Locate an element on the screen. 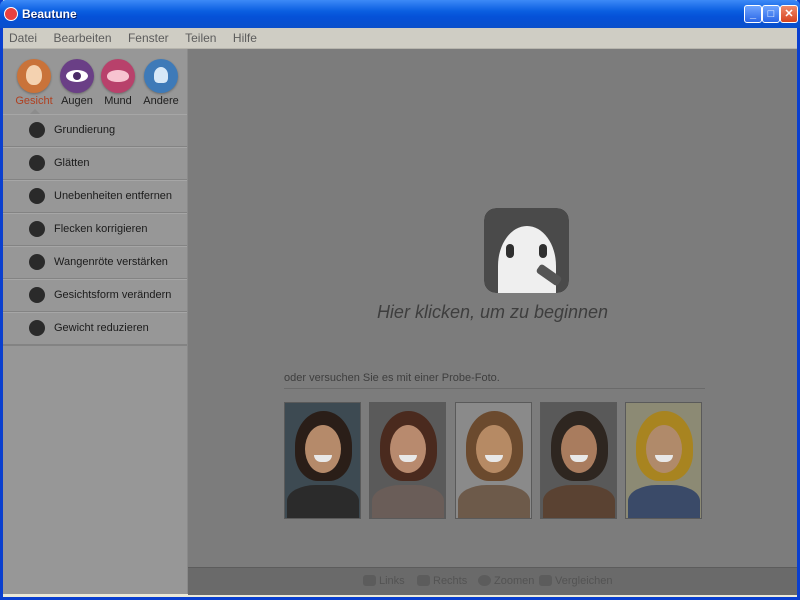 This screenshot has width=800, height=600. compare-button: Vergleichen is located at coordinates (576, 581).